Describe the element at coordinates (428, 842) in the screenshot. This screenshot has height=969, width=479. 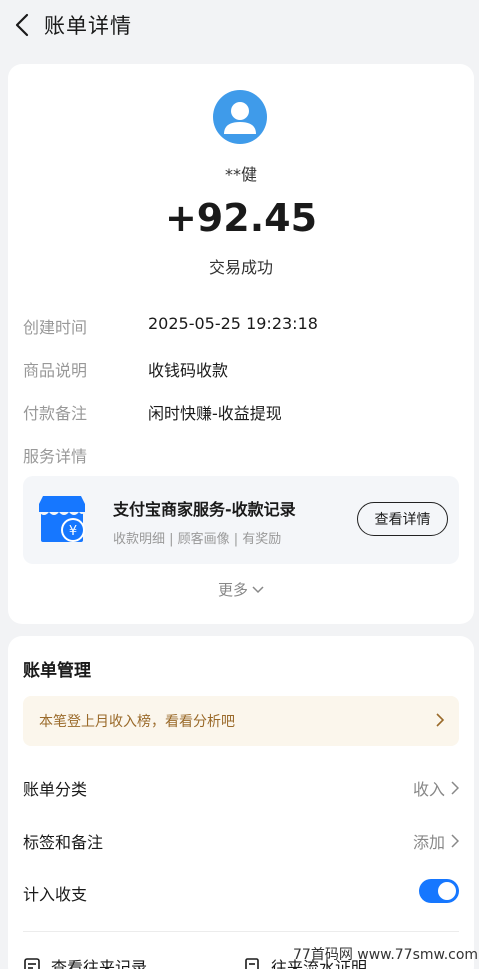
I see `tags-value: 添加` at that location.